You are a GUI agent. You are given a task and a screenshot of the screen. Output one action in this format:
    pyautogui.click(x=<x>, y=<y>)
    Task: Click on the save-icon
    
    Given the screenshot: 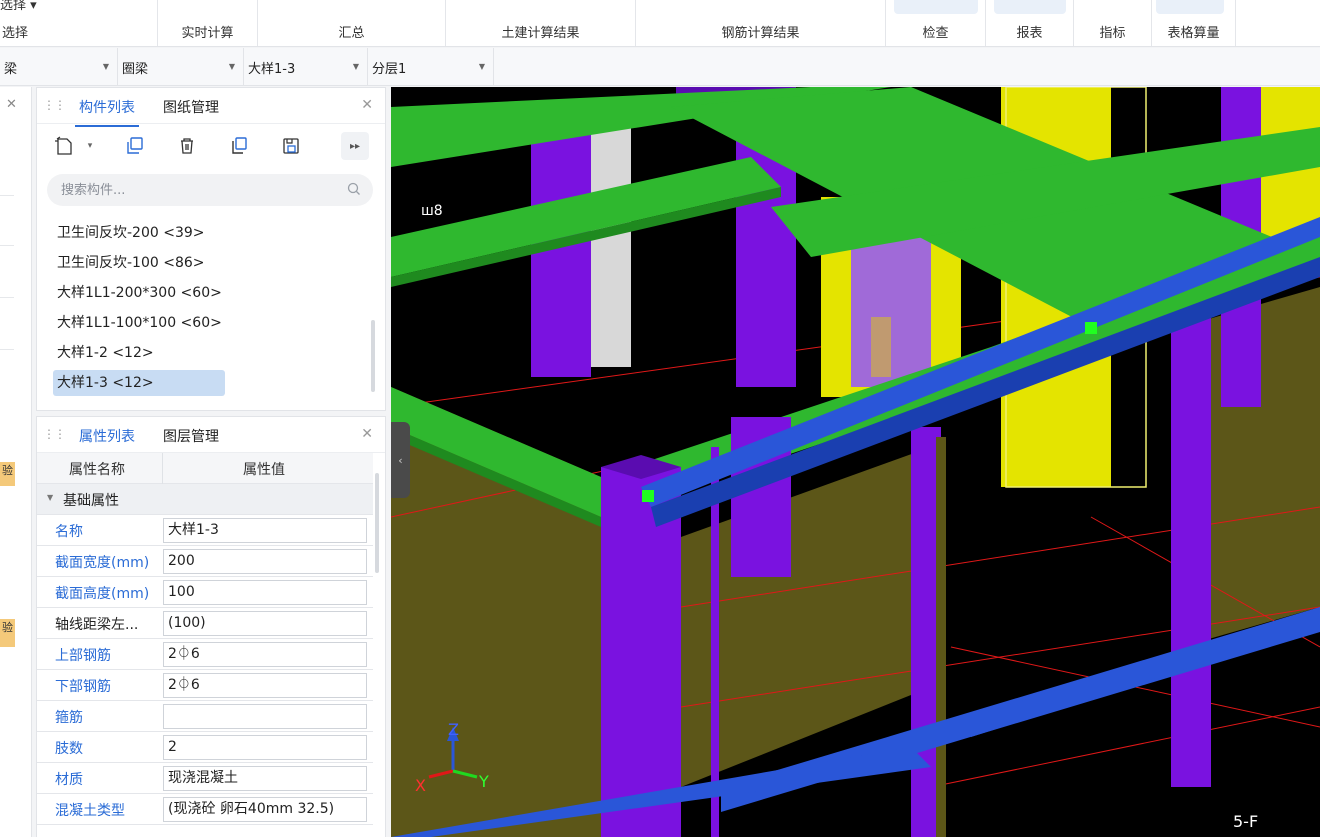 What is the action you would take?
    pyautogui.click(x=291, y=146)
    